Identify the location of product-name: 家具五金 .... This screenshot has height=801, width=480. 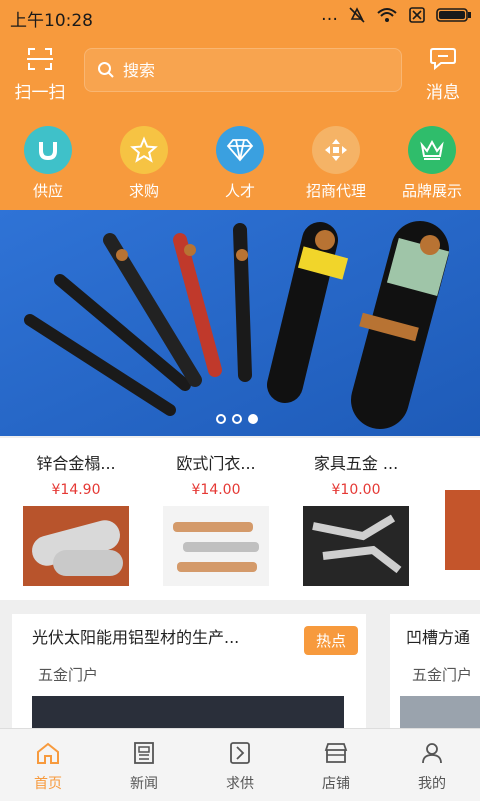
(356, 463).